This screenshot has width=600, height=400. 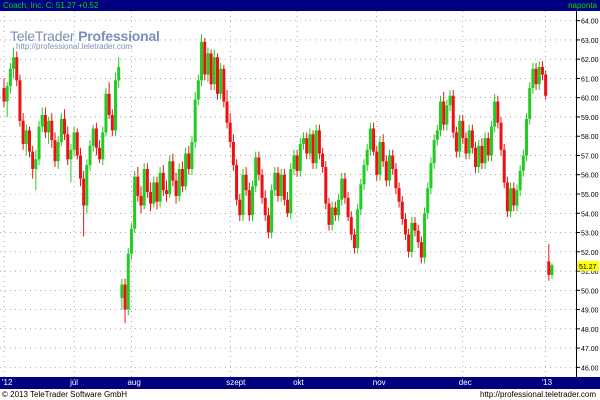 What do you see at coordinates (236, 382) in the screenshot?
I see `x-tick-label: szept` at bounding box center [236, 382].